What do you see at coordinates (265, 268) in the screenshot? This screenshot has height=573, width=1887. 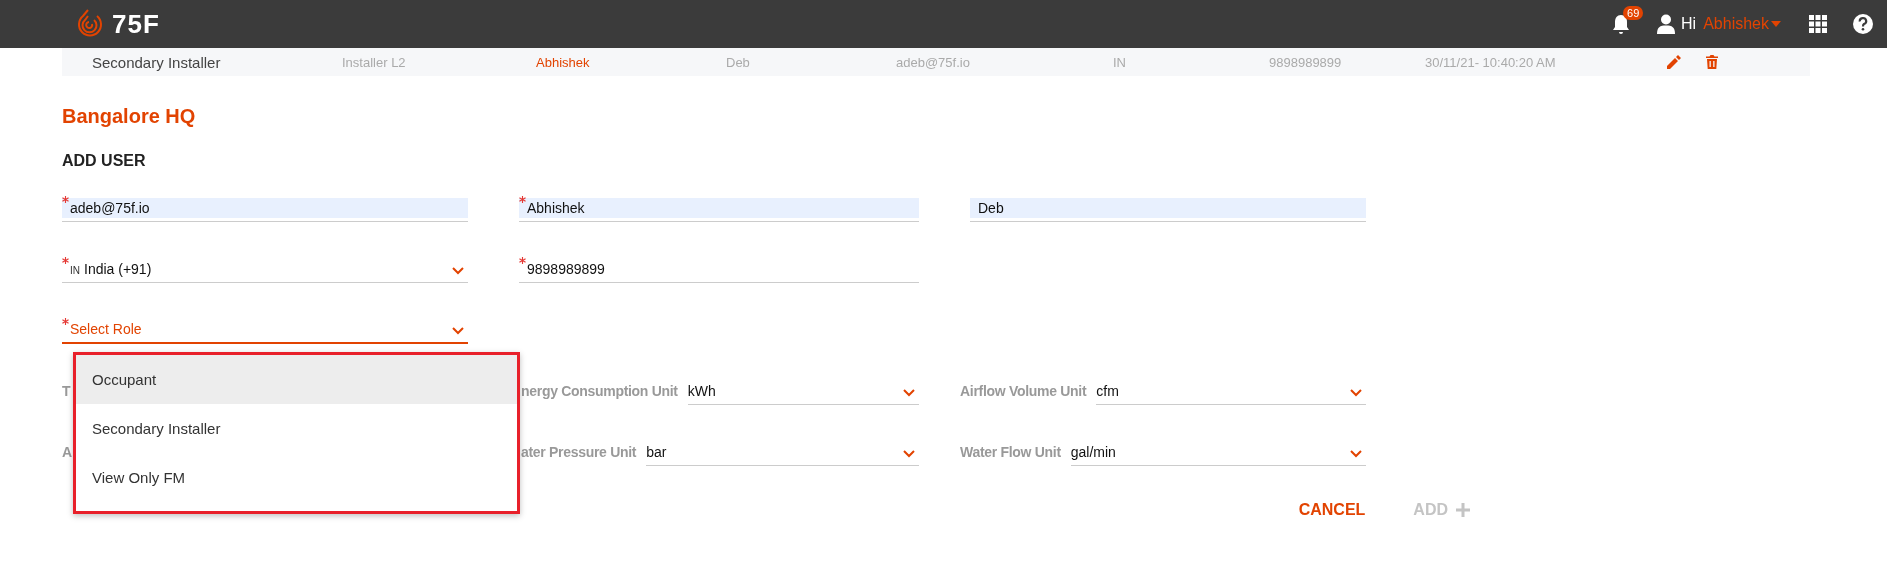 I see `select-field: IN India (+91)` at bounding box center [265, 268].